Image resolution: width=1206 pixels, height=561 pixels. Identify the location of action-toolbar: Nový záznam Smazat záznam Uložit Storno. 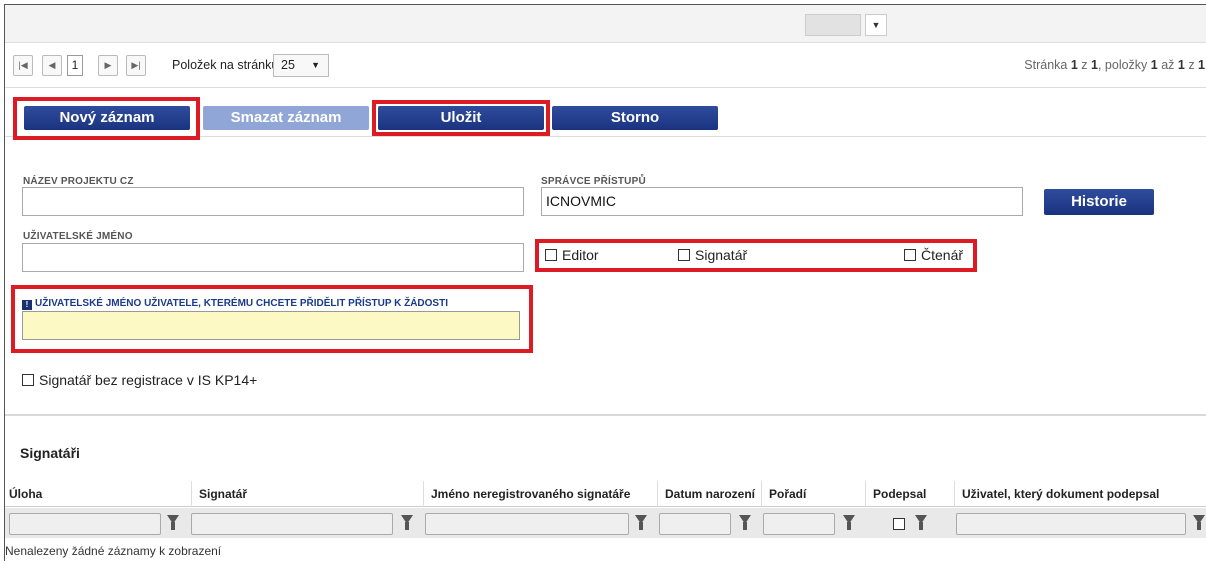
(605, 114).